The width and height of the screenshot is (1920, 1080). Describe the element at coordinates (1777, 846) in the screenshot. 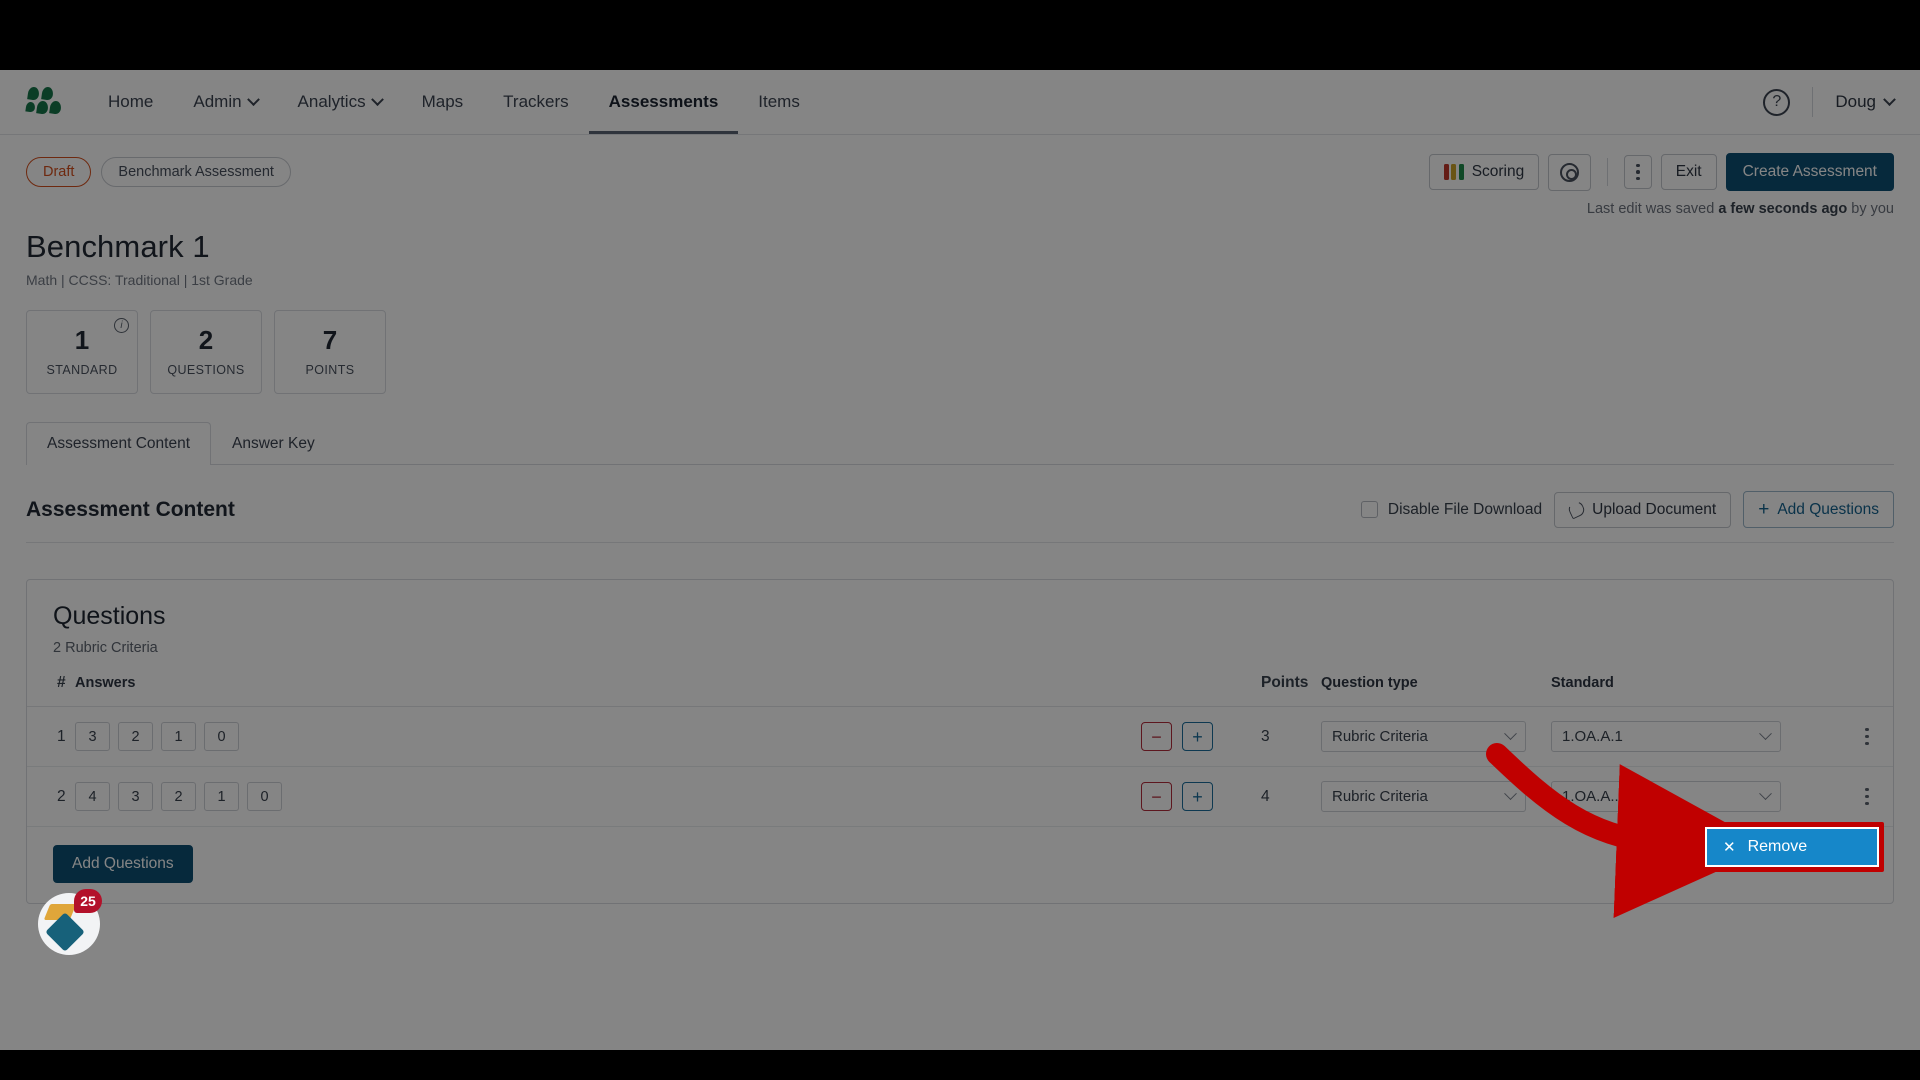

I see `remove-menu-label: Remove` at that location.